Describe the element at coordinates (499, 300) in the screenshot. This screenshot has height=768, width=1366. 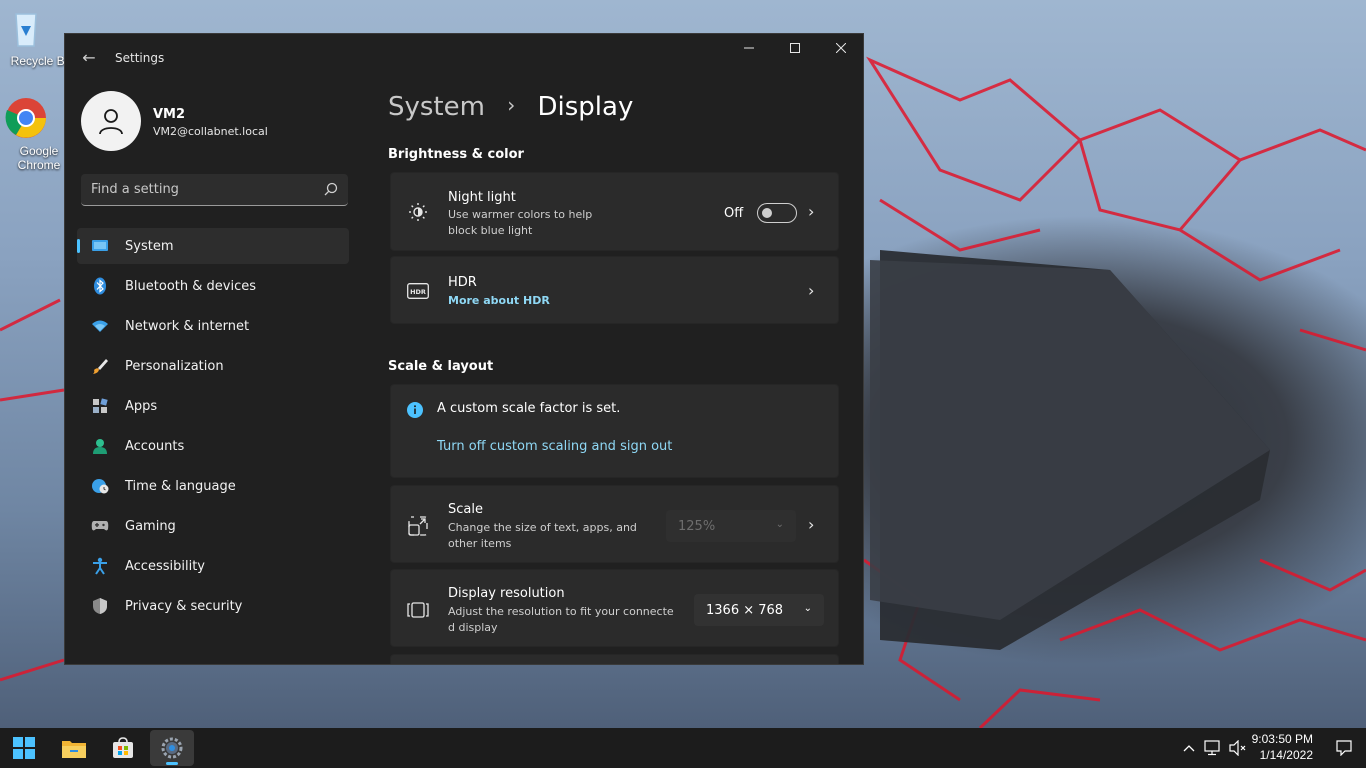
I see `hdr-link: More about HDR` at that location.